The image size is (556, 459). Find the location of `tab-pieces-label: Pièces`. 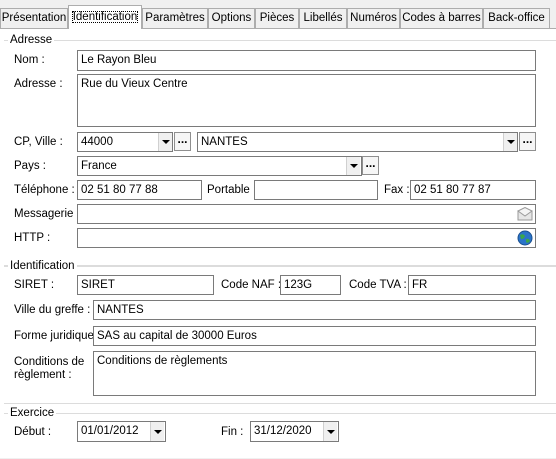

tab-pieces-label: Pièces is located at coordinates (277, 18).